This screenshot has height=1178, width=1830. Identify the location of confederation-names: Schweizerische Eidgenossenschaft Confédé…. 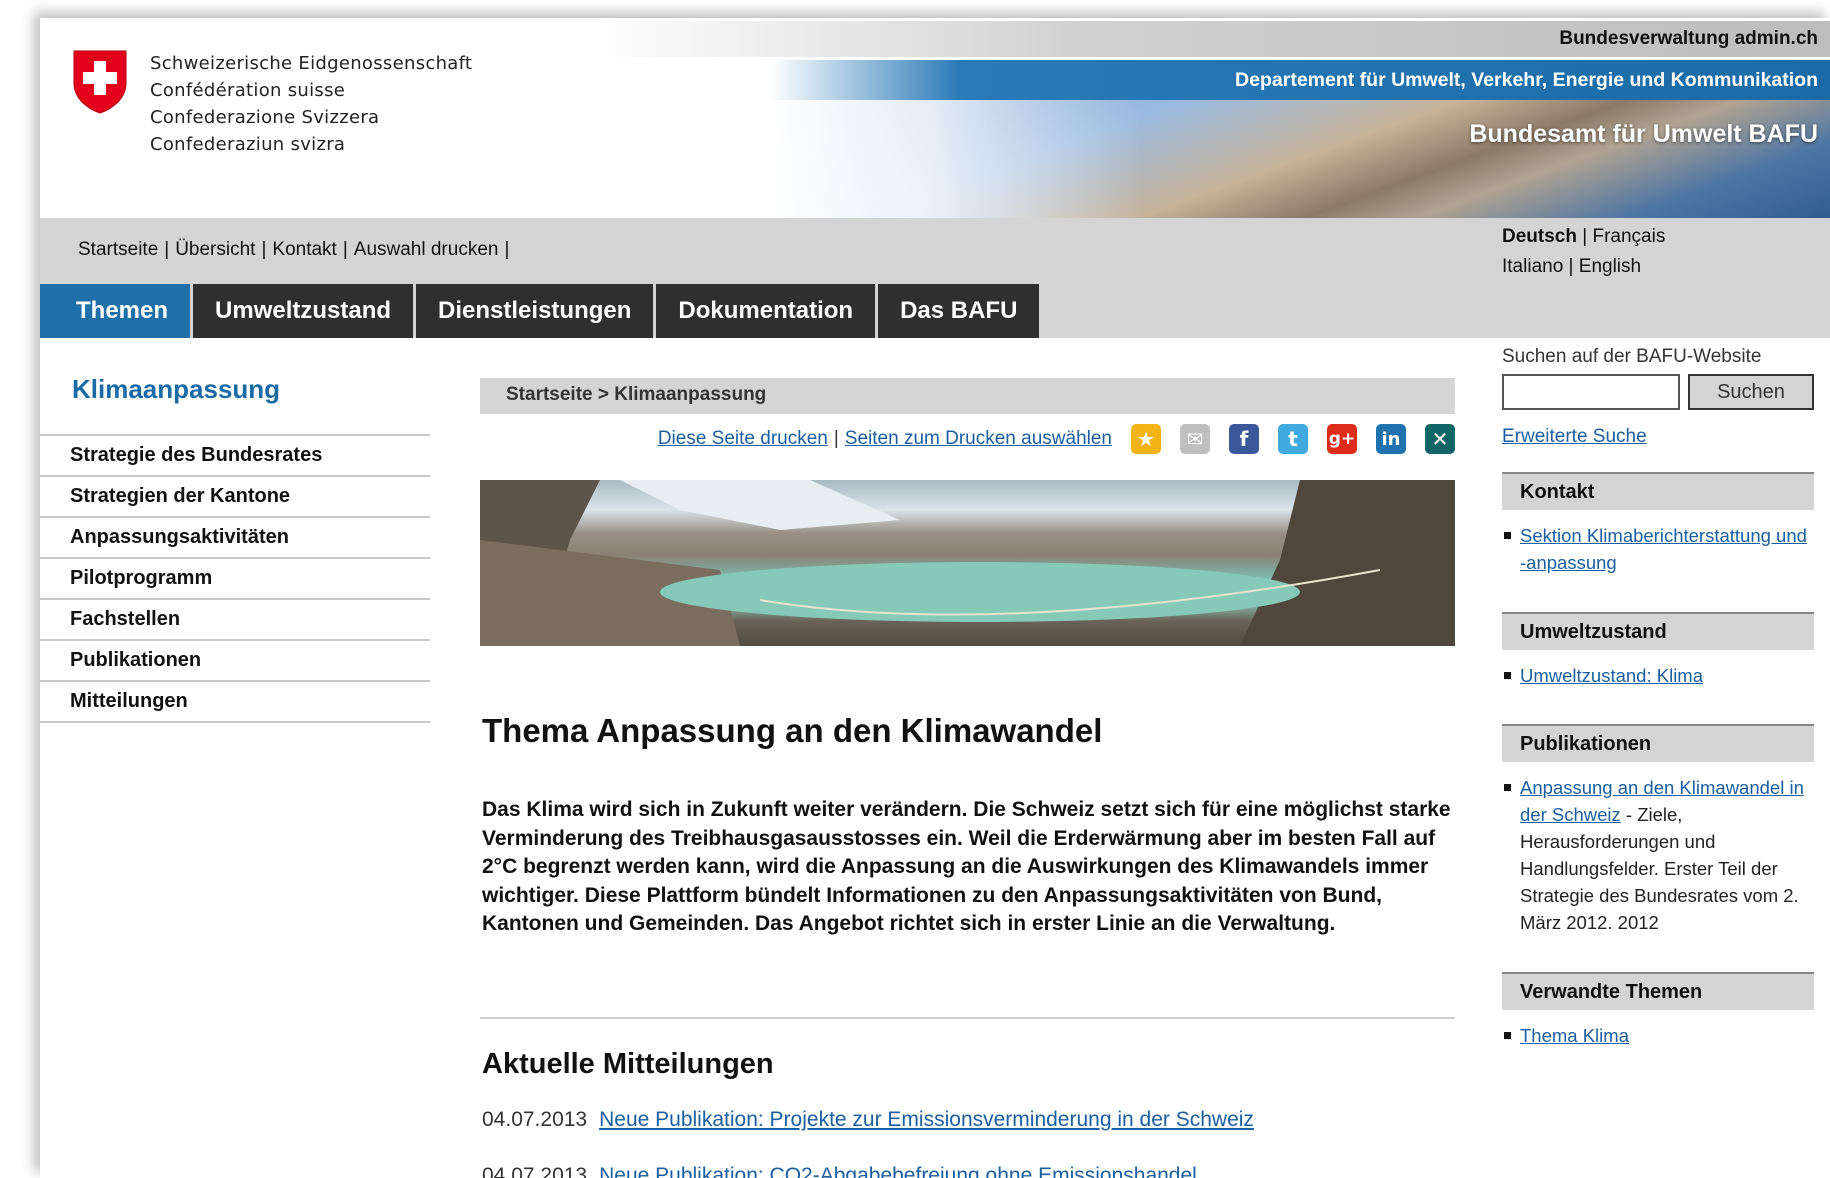
(311, 104).